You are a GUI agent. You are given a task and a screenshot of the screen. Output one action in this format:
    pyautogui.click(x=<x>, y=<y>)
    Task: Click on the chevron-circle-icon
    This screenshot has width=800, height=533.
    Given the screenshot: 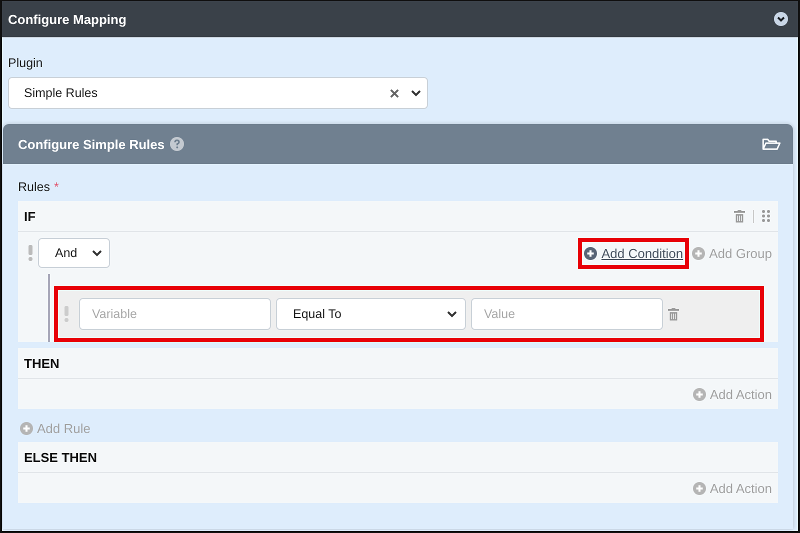 What is the action you would take?
    pyautogui.click(x=781, y=19)
    